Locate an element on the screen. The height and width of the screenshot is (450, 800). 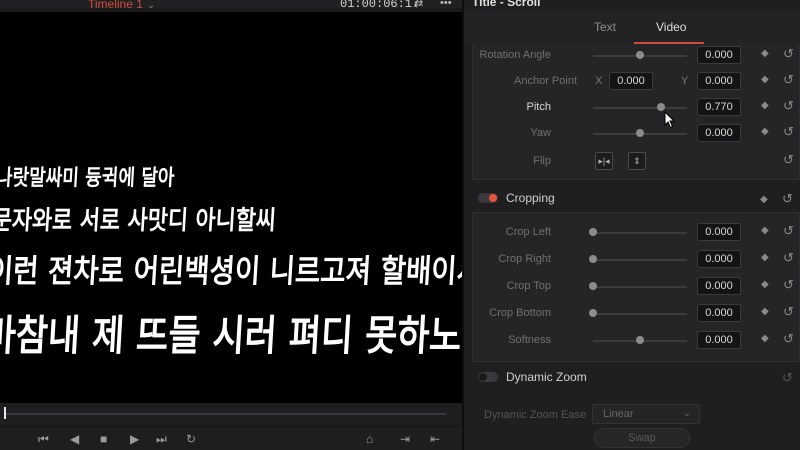
ease-select-value: Linear is located at coordinates (618, 414).